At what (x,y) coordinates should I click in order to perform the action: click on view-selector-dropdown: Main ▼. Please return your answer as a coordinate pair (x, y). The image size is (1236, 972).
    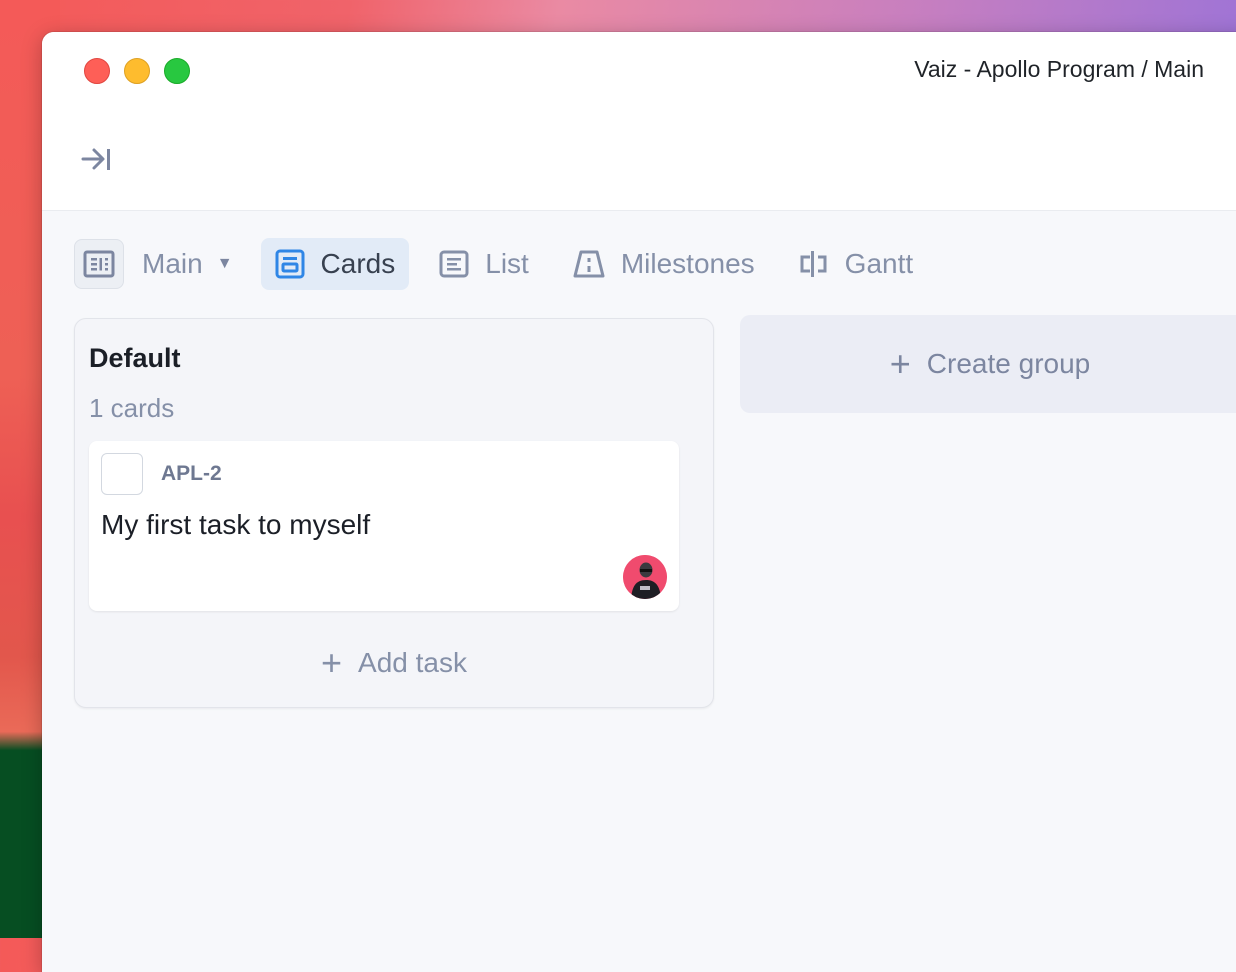
    Looking at the image, I should click on (187, 264).